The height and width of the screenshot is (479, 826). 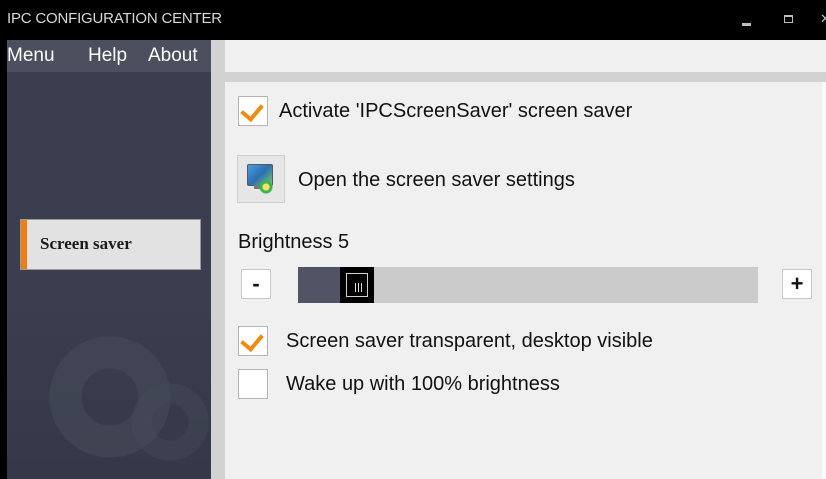 I want to click on maximize-button, so click(x=789, y=19).